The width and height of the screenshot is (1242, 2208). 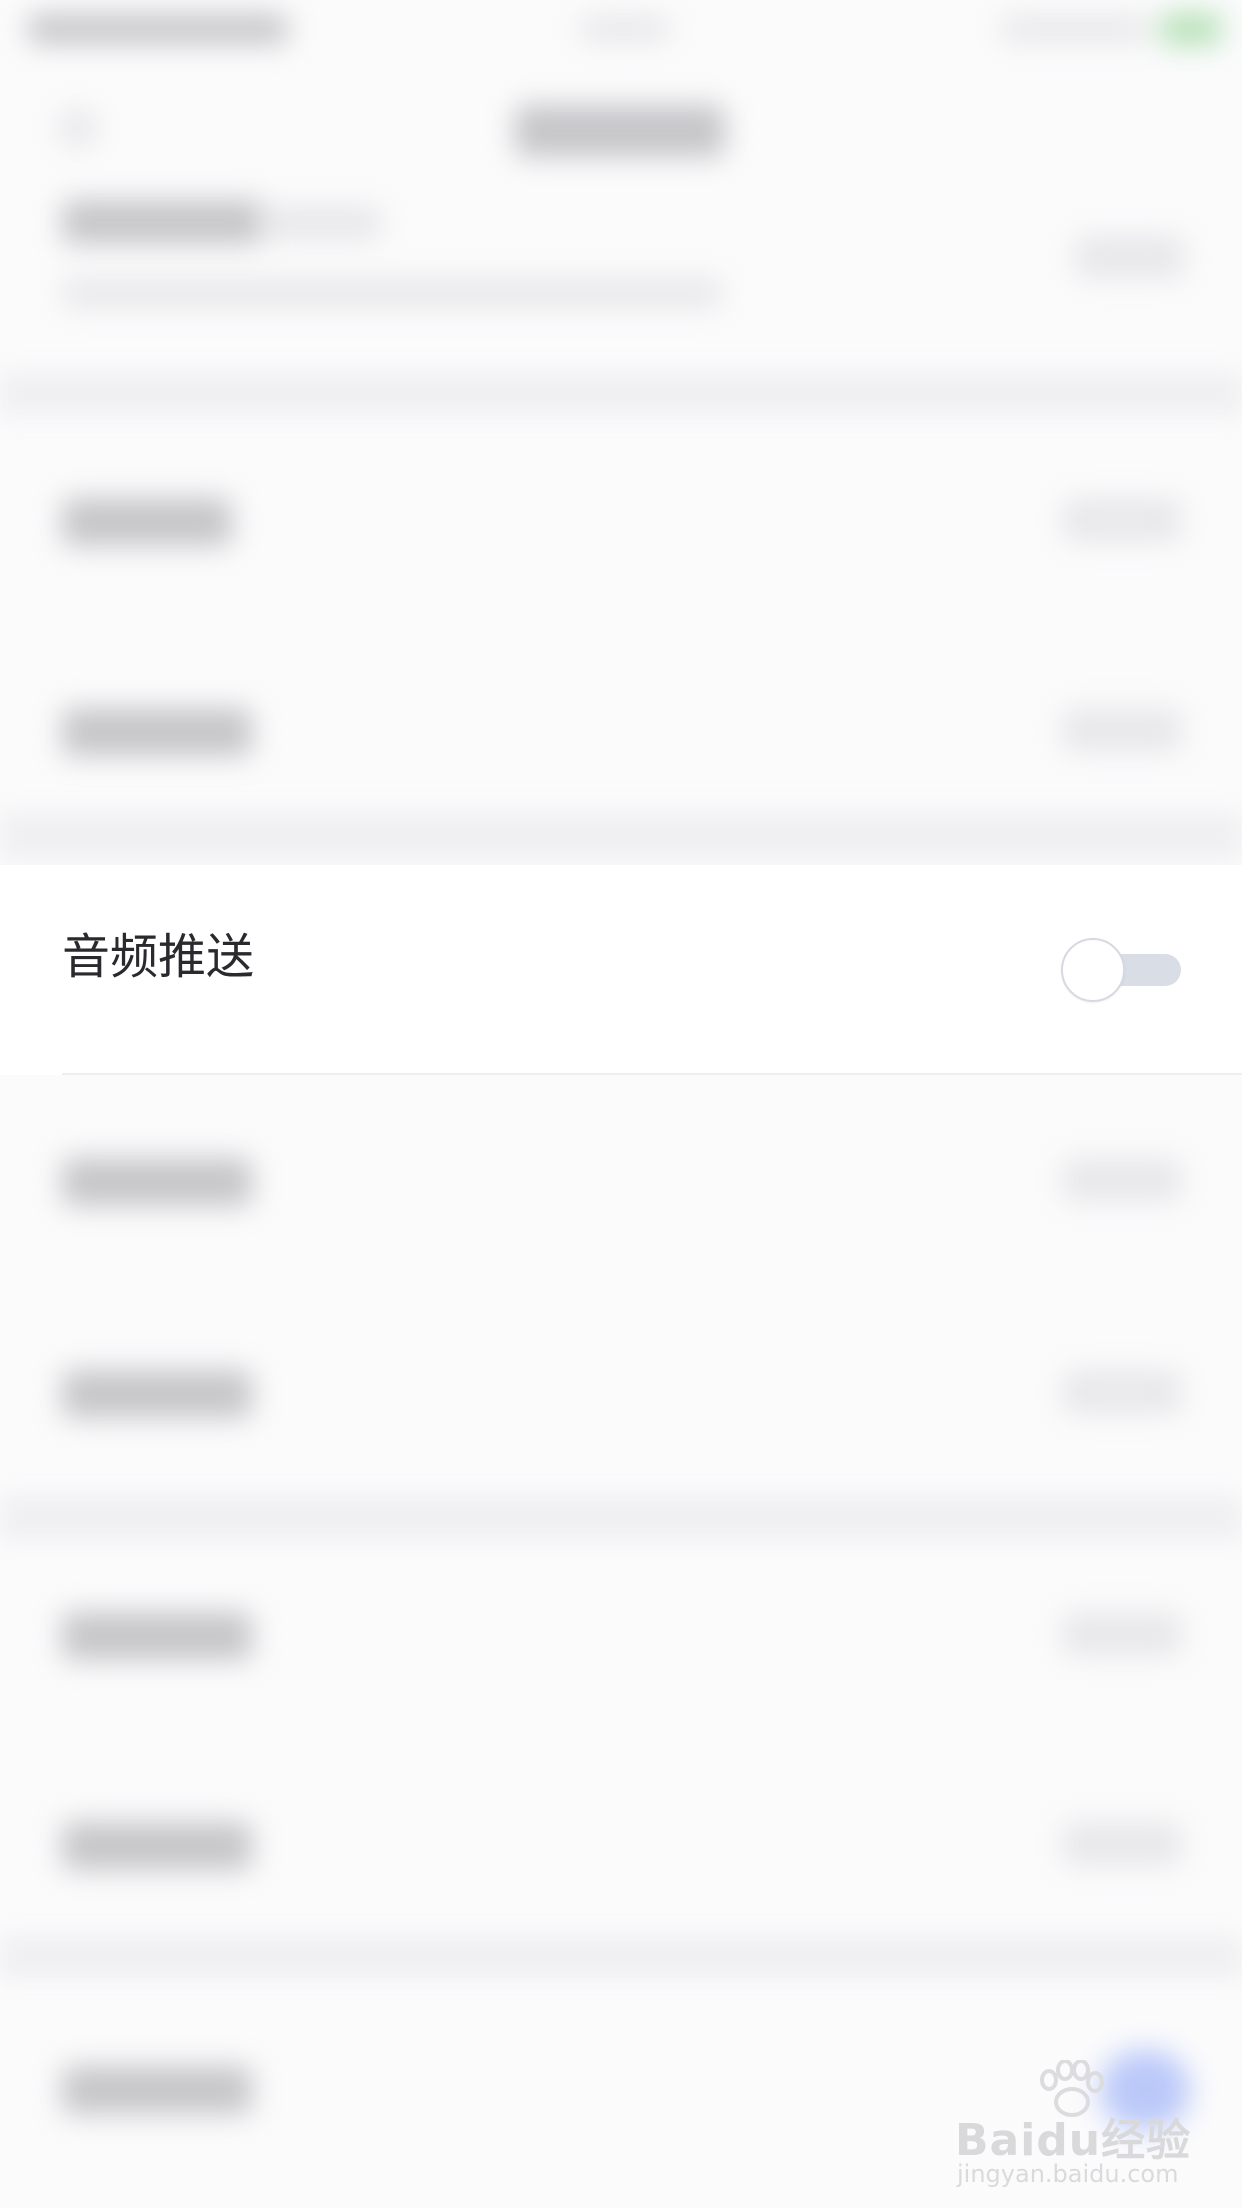 I want to click on back-icon, so click(x=78, y=128).